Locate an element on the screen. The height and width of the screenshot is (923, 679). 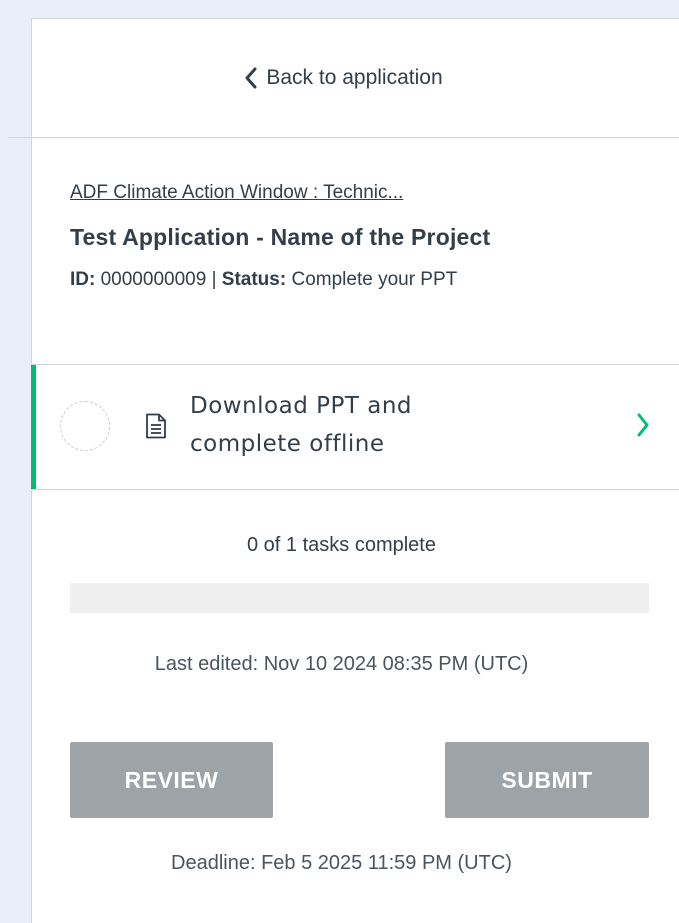
back-row: Back to application is located at coordinates (343, 78).